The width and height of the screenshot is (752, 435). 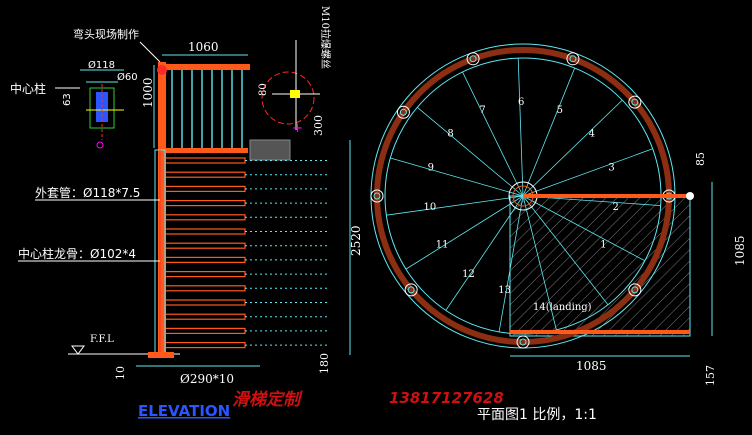 I want to click on center-post-detail: 弯头现场制作 中心柱 Ø118 Ø60 63, so click(x=85, y=88).